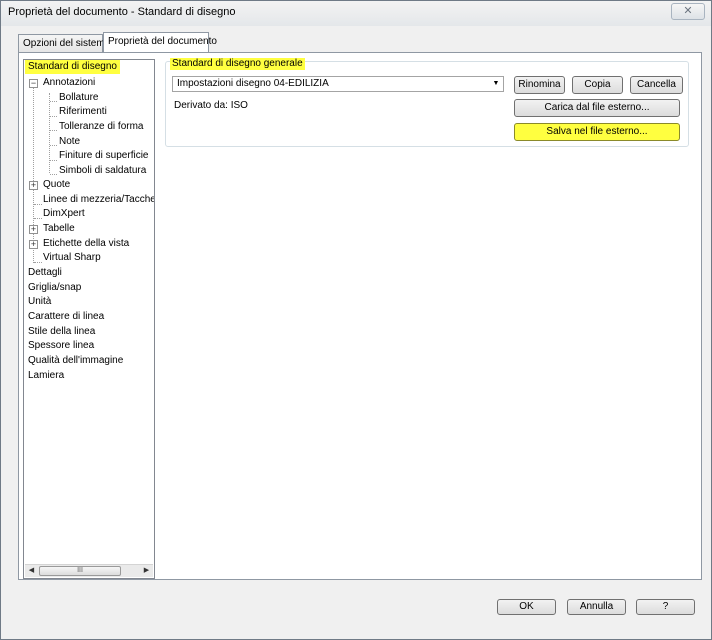  Describe the element at coordinates (69, 83) in the screenshot. I see `tree-item-annotazioni: Annotazioni` at that location.